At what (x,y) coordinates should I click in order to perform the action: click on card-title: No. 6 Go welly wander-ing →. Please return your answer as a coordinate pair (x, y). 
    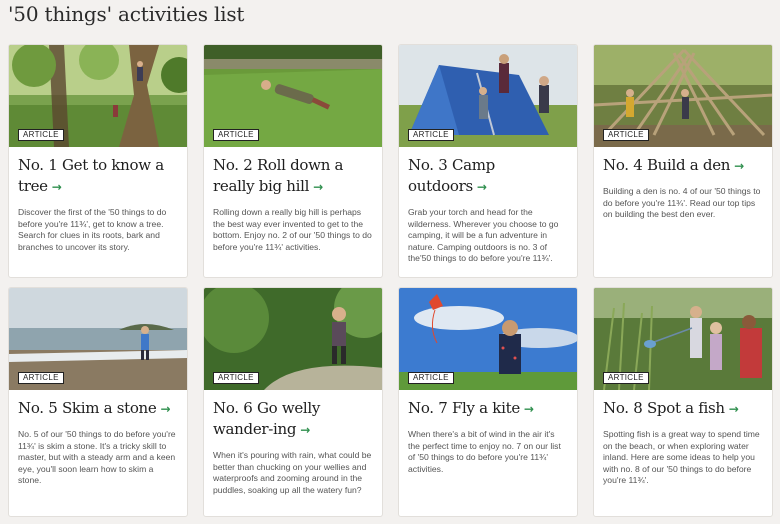
    Looking at the image, I should click on (293, 415).